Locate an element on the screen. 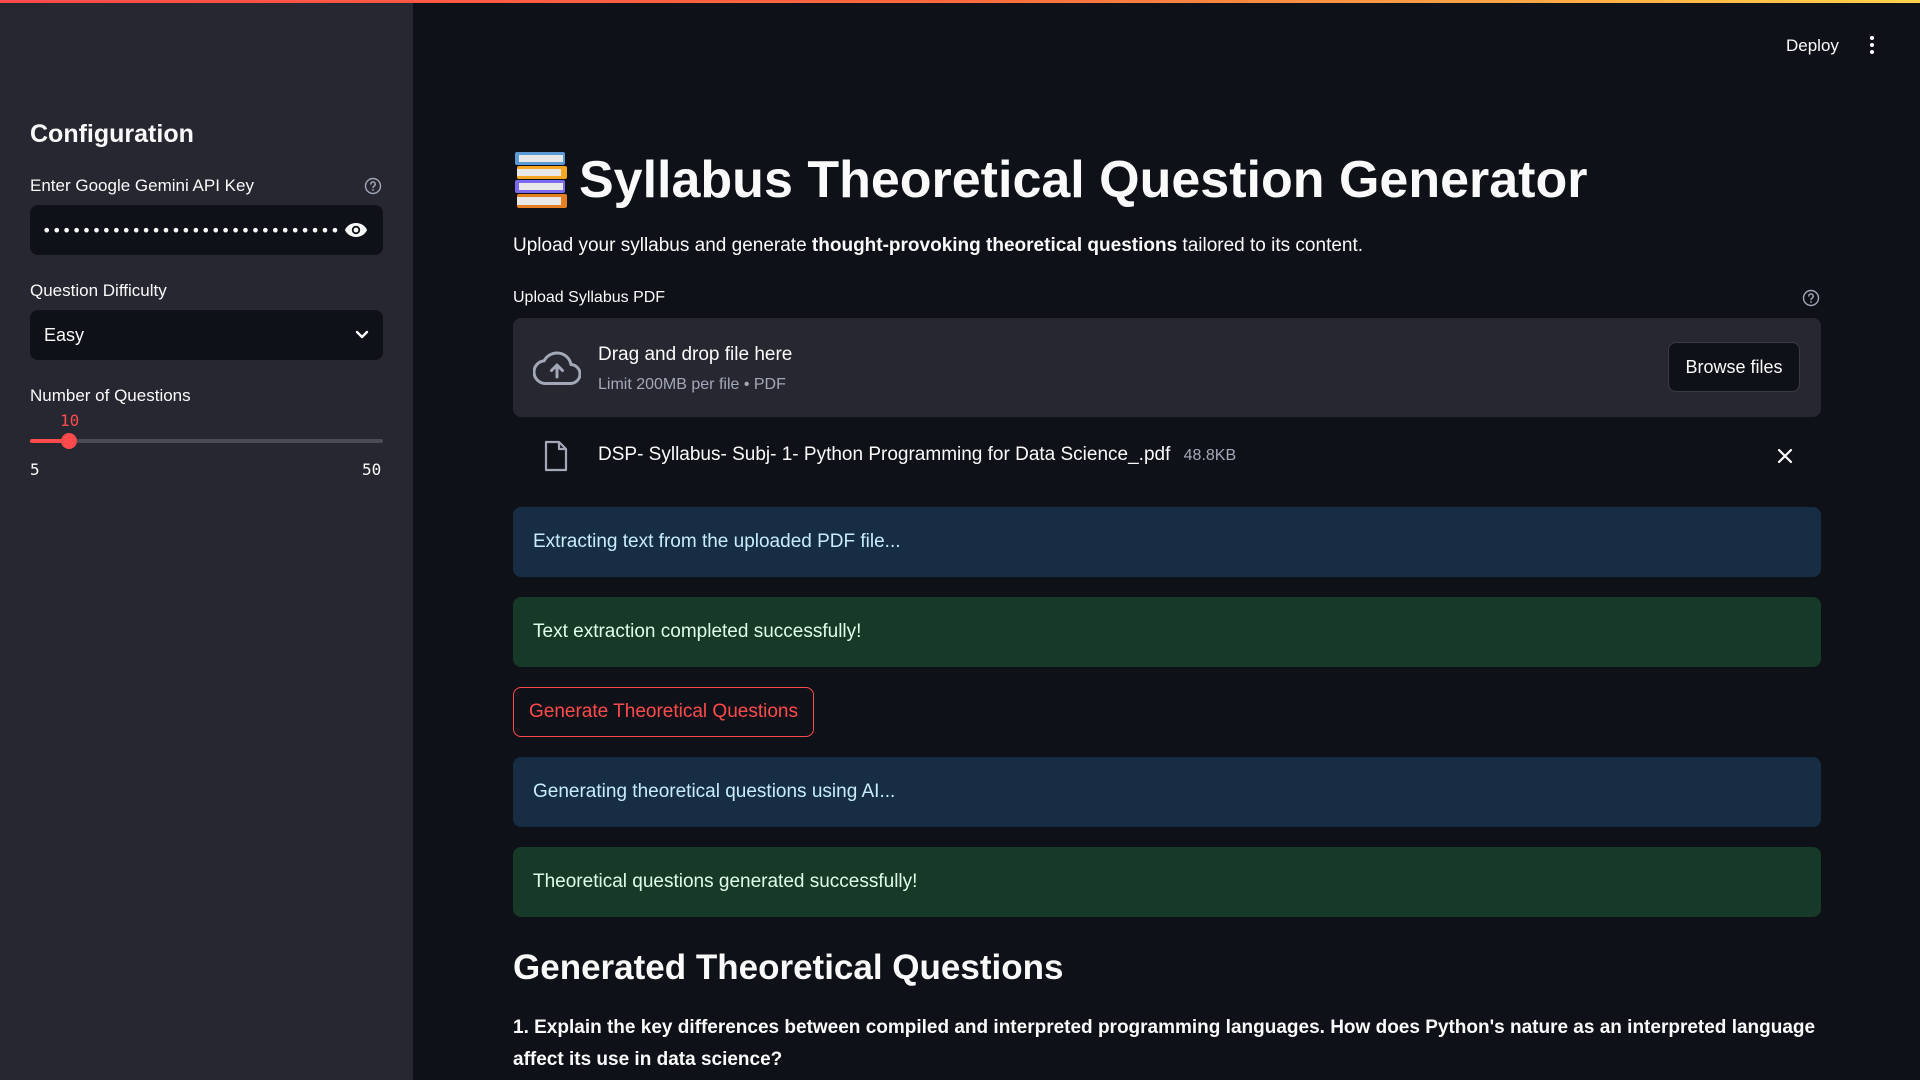  generate-questions-button: Generate Theoretical Questions is located at coordinates (663, 712).